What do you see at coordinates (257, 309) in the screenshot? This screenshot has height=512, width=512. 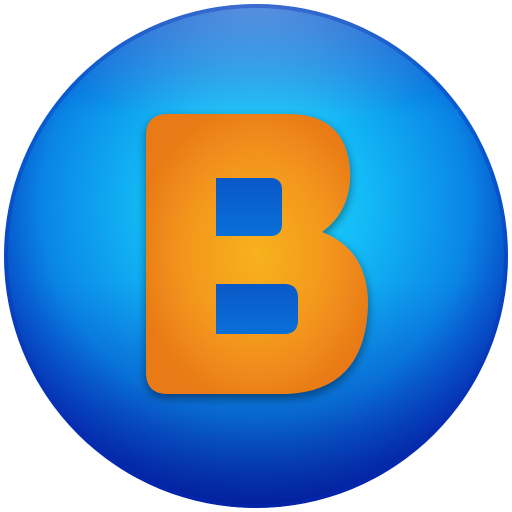 I see `letter-b-hole-bottom` at bounding box center [257, 309].